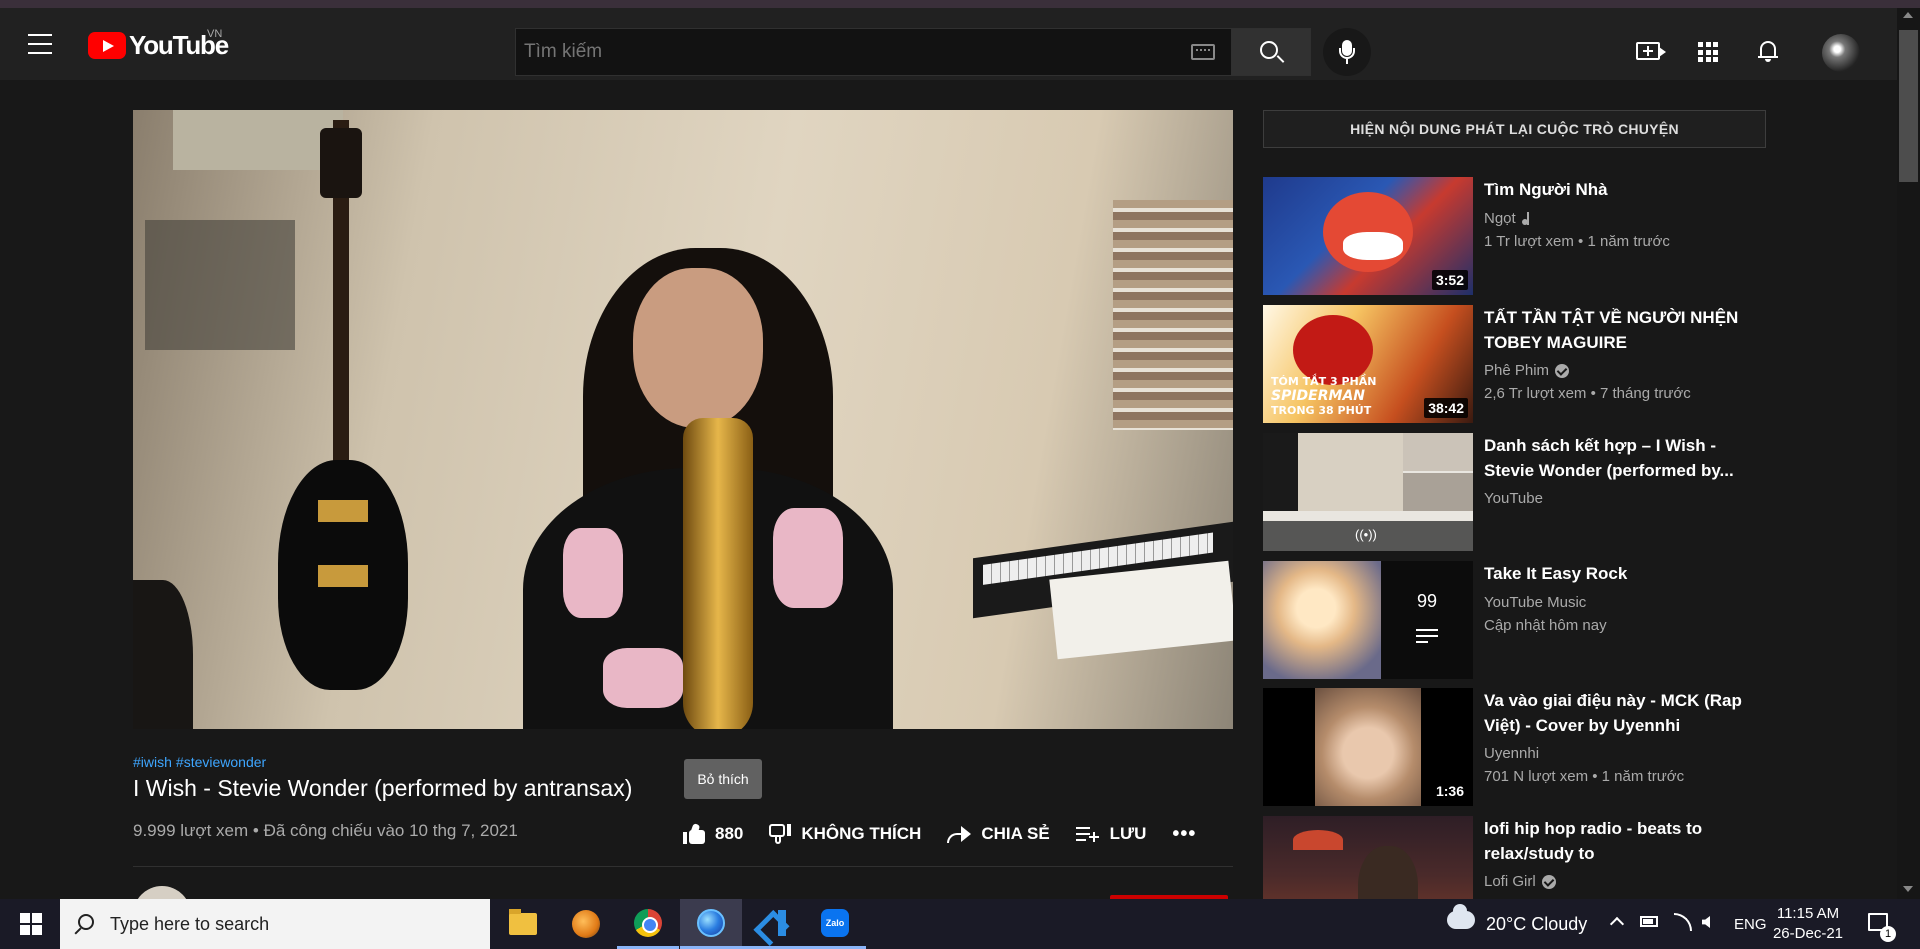  I want to click on file-explorer-icon, so click(523, 922).